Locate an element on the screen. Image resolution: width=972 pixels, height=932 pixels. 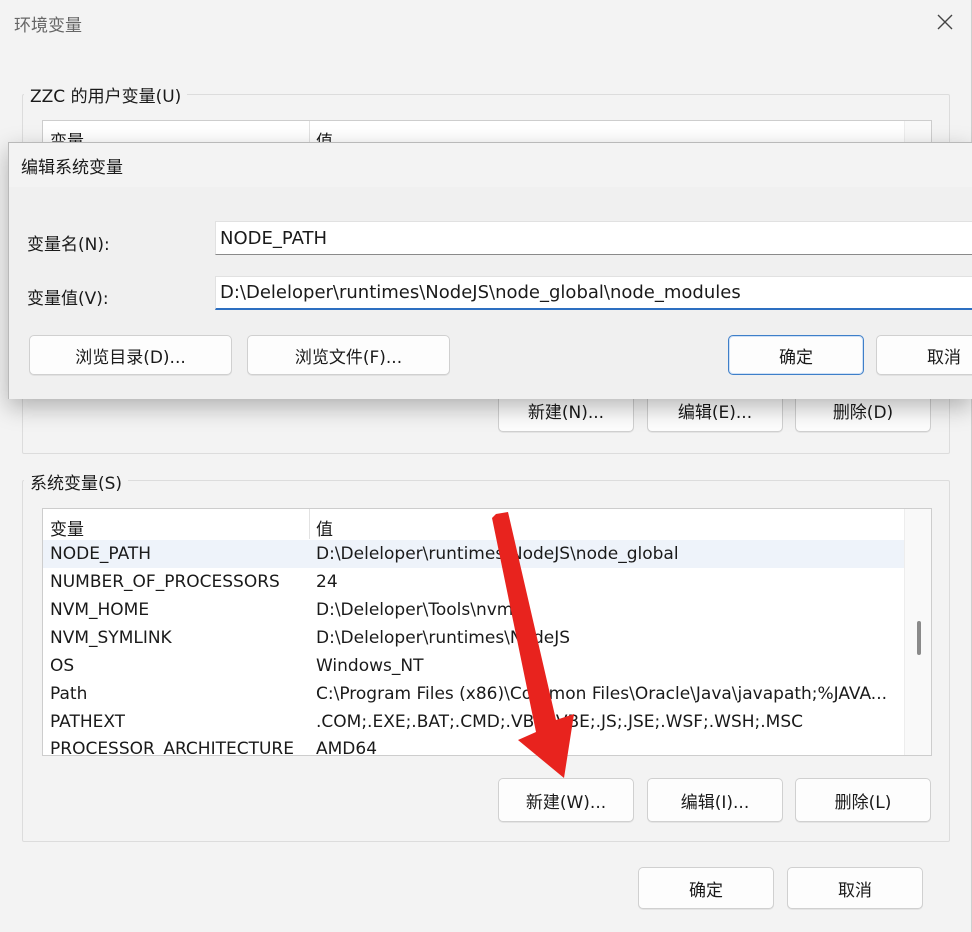
system-variables-header: 变量 值 is located at coordinates (487, 524).